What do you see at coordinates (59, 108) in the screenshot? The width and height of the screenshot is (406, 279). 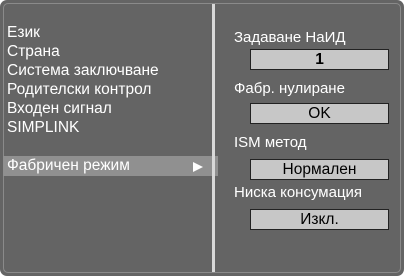 I see `menu-item-label: Входен сигнал` at bounding box center [59, 108].